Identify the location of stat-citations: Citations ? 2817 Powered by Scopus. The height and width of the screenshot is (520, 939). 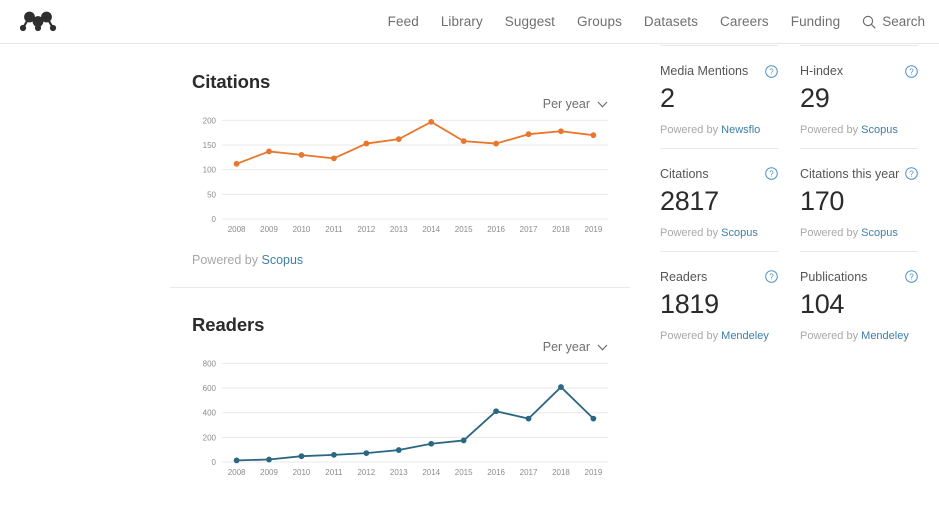
(719, 199).